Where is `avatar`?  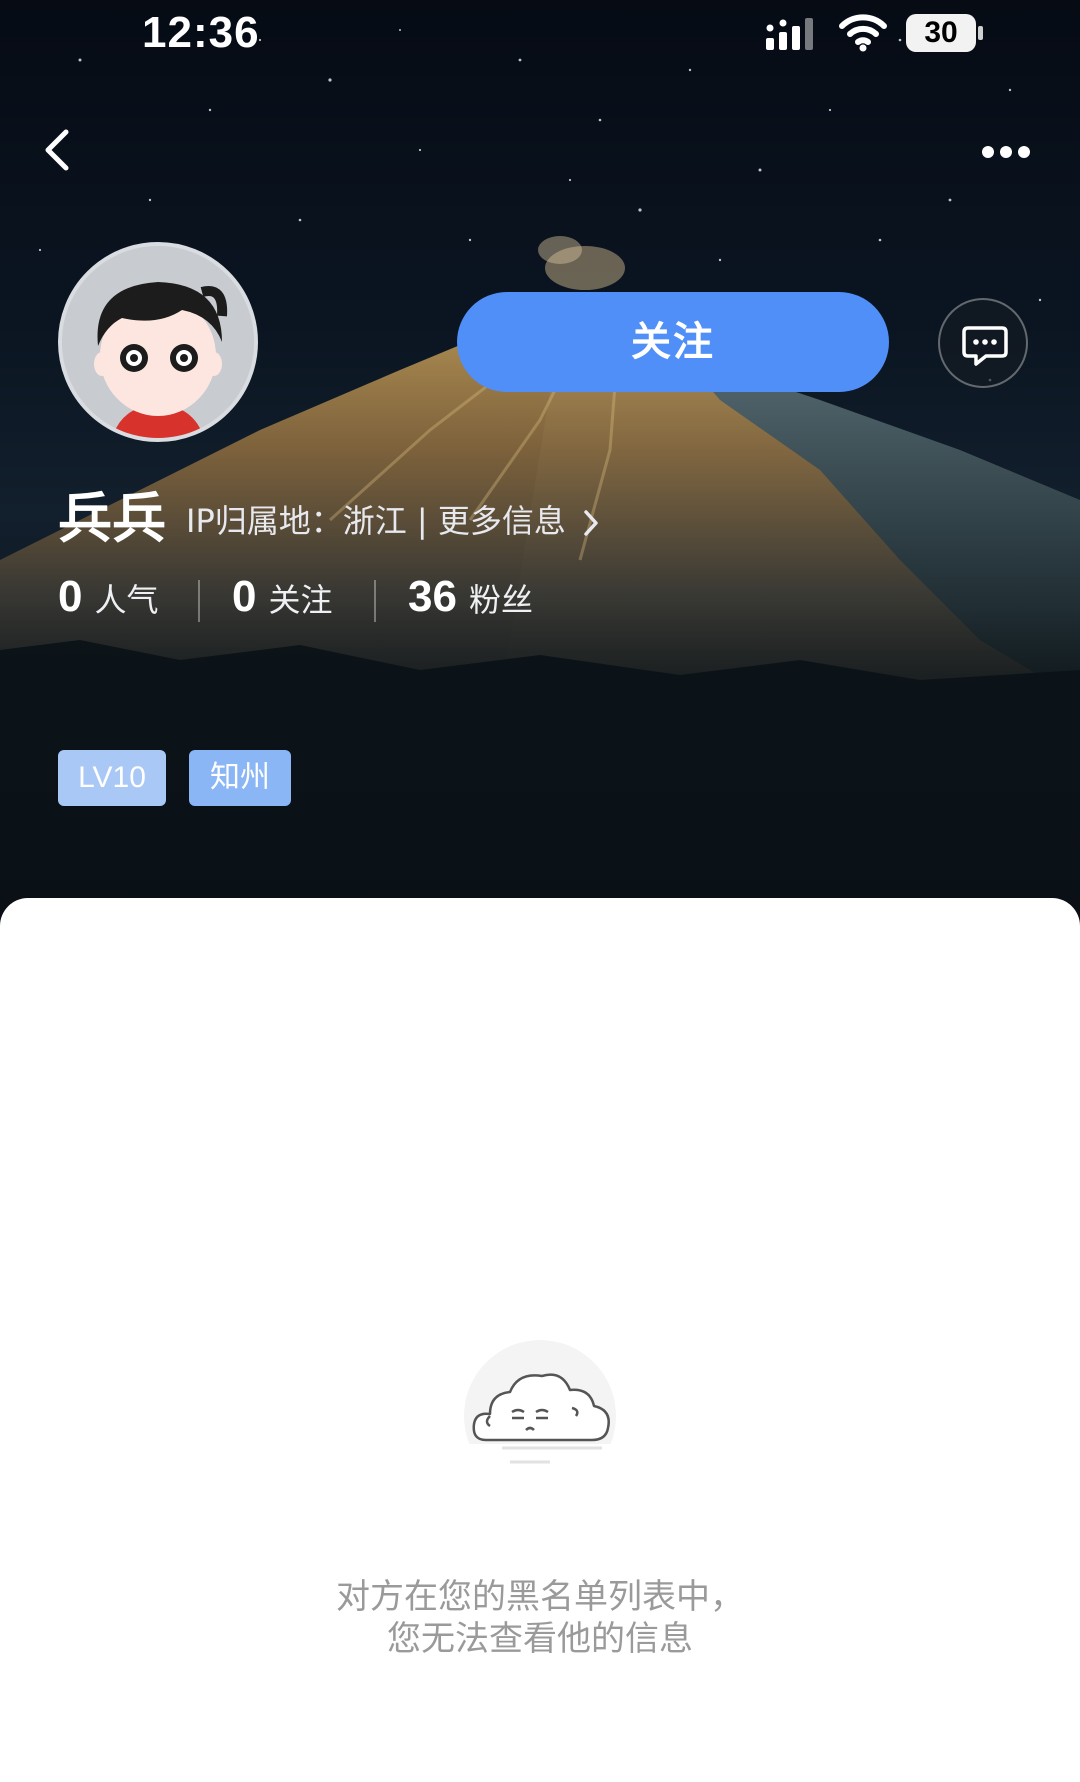
avatar is located at coordinates (158, 342).